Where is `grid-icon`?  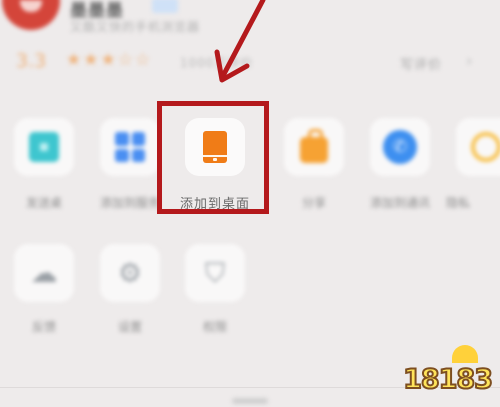 grid-icon is located at coordinates (130, 147).